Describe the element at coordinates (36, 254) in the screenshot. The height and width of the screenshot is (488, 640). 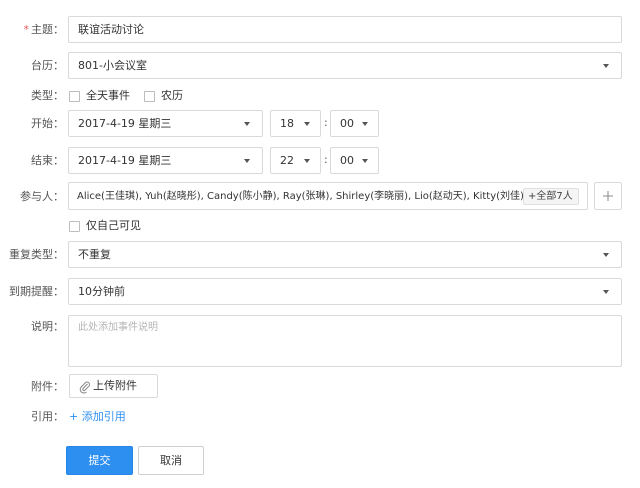
I see `repeat-label: 重复类型：` at that location.